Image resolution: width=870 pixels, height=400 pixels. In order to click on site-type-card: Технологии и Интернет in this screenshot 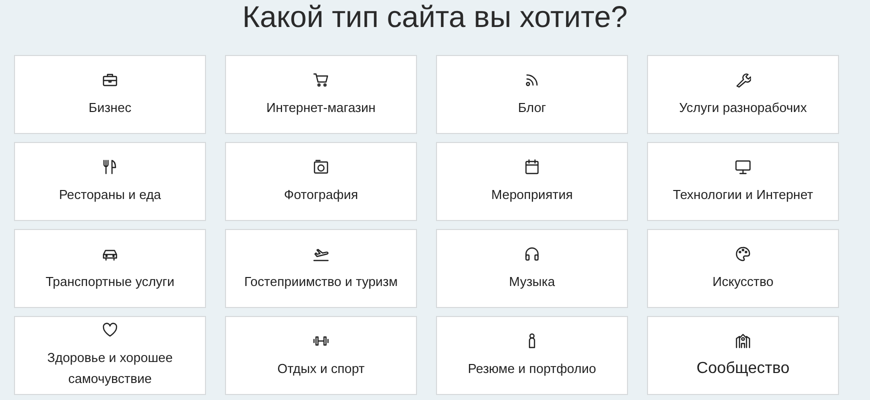, I will do `click(743, 181)`.